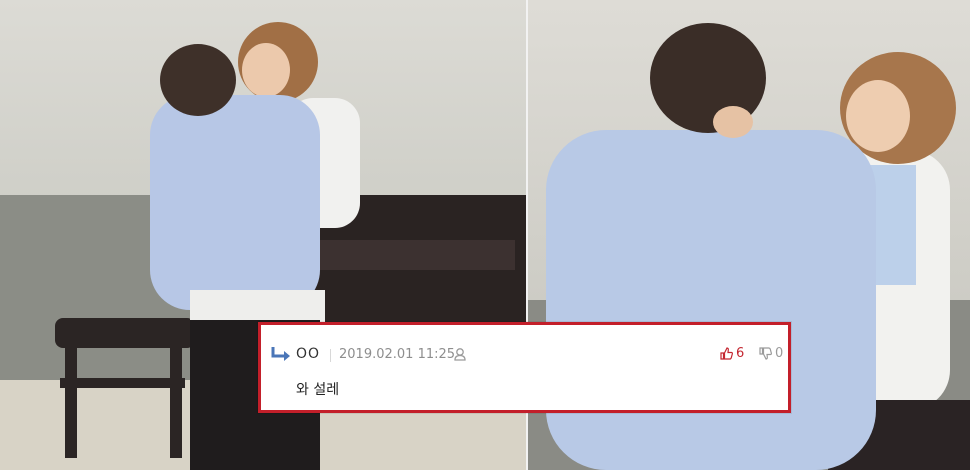 The width and height of the screenshot is (970, 470). What do you see at coordinates (460, 354) in the screenshot?
I see `user-icon` at bounding box center [460, 354].